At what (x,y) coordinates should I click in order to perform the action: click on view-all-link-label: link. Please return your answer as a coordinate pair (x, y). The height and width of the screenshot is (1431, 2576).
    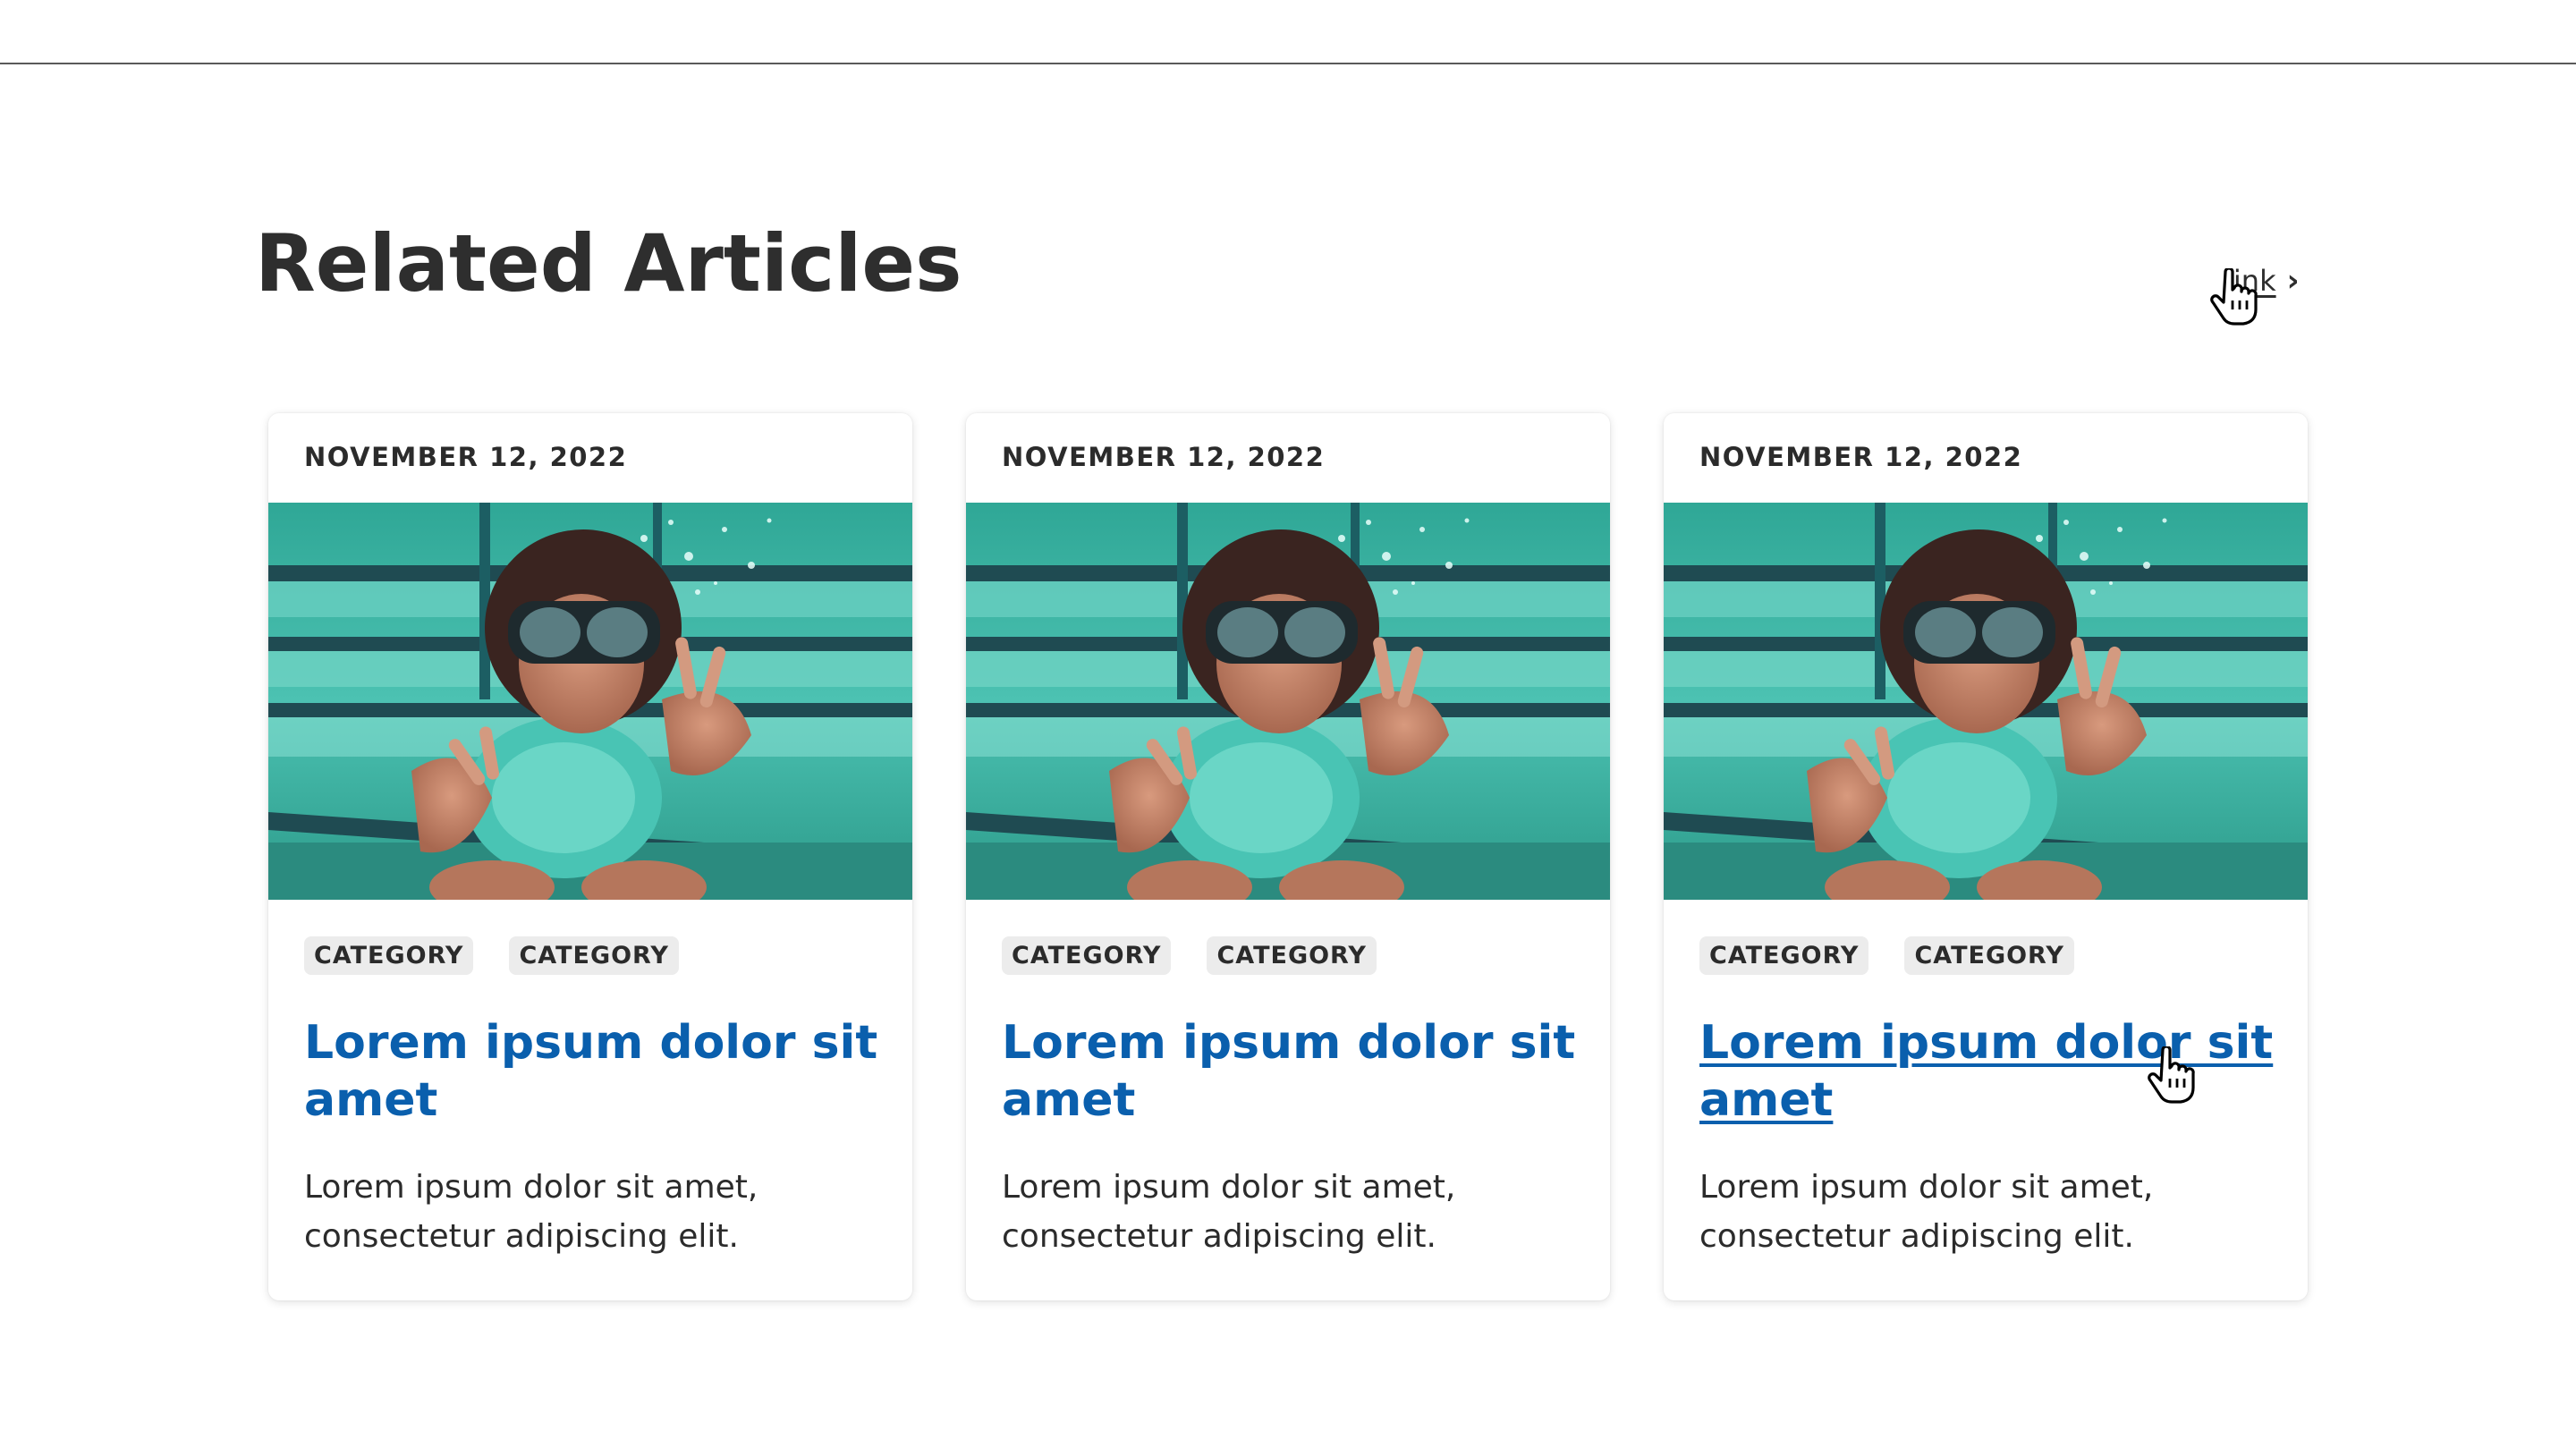
    Looking at the image, I should click on (2250, 281).